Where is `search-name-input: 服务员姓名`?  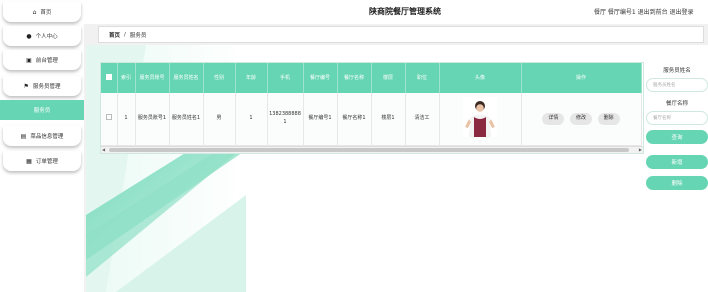 search-name-input: 服务员姓名 is located at coordinates (677, 85).